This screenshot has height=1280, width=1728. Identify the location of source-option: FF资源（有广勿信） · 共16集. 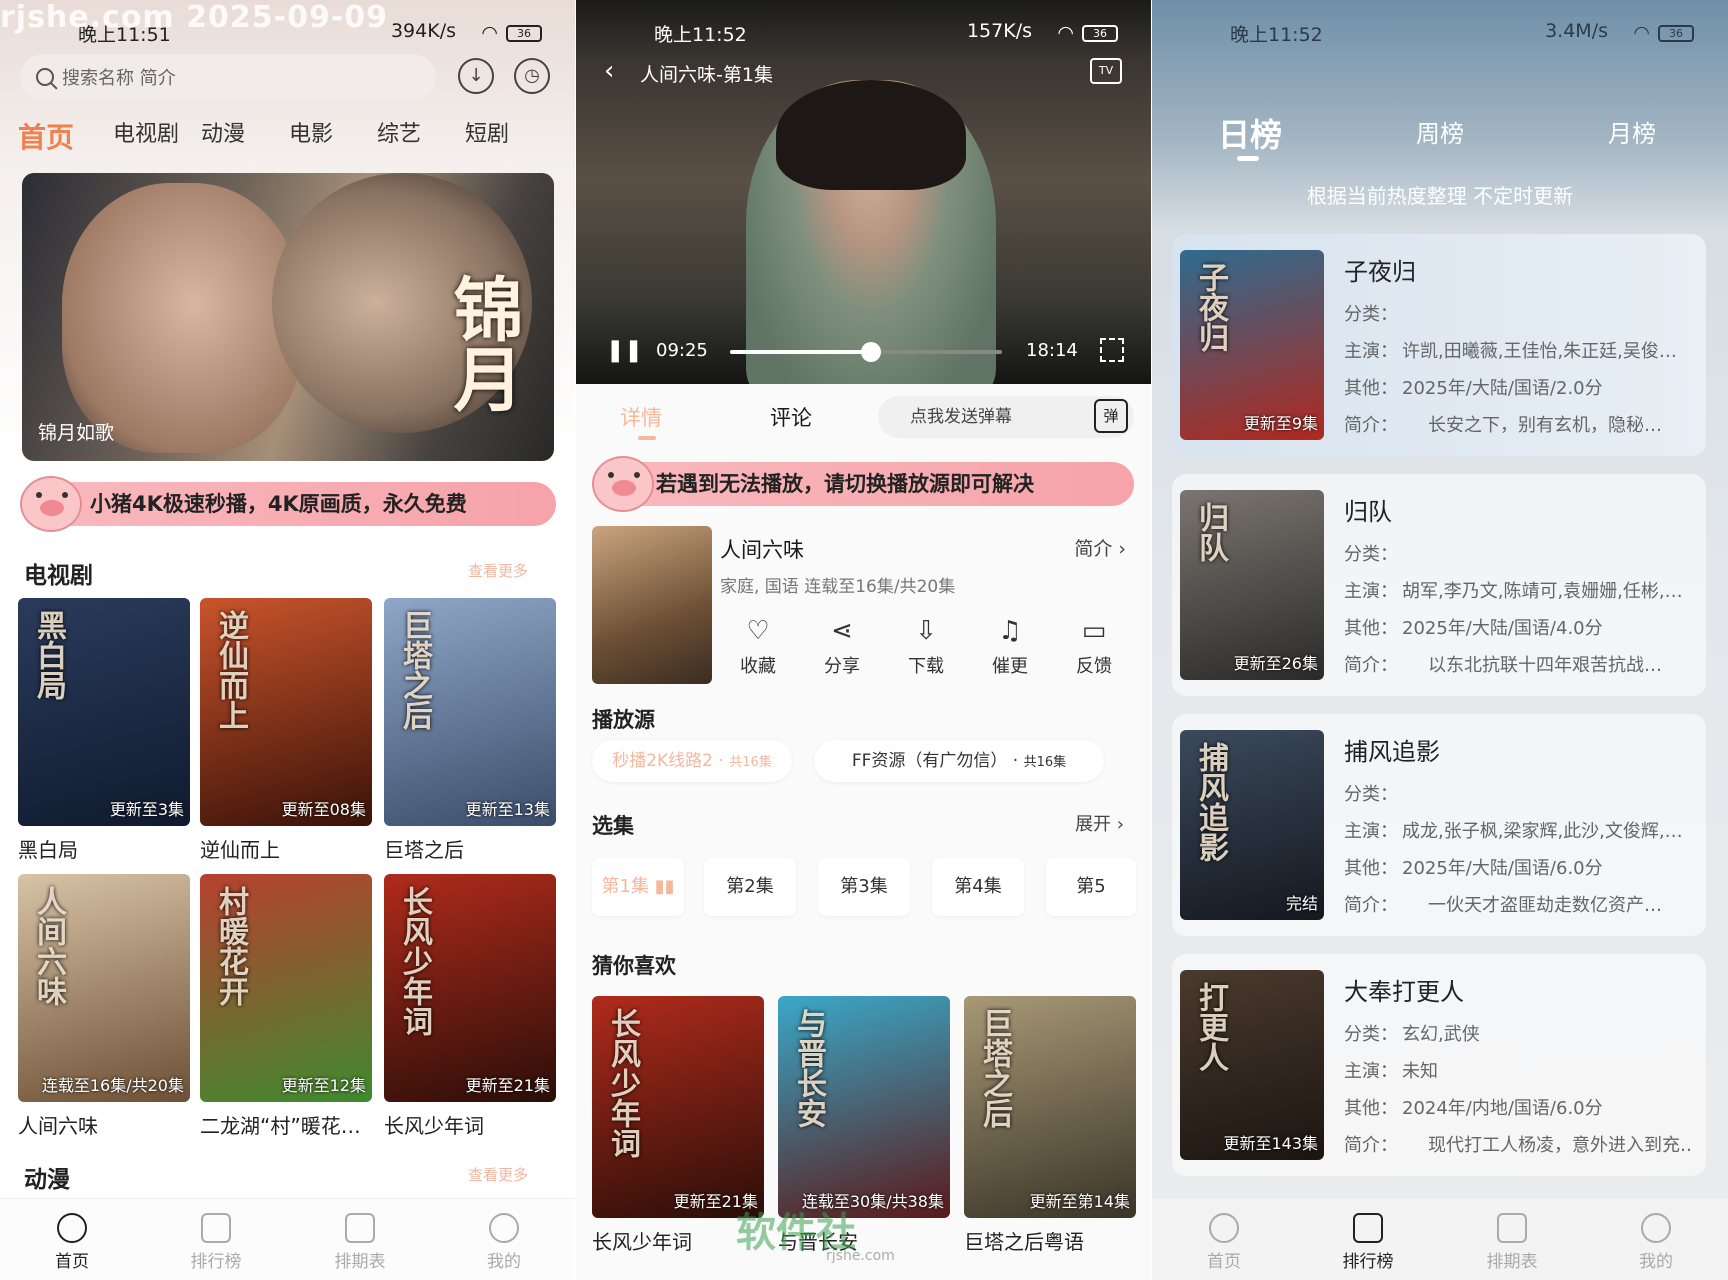
(959, 761).